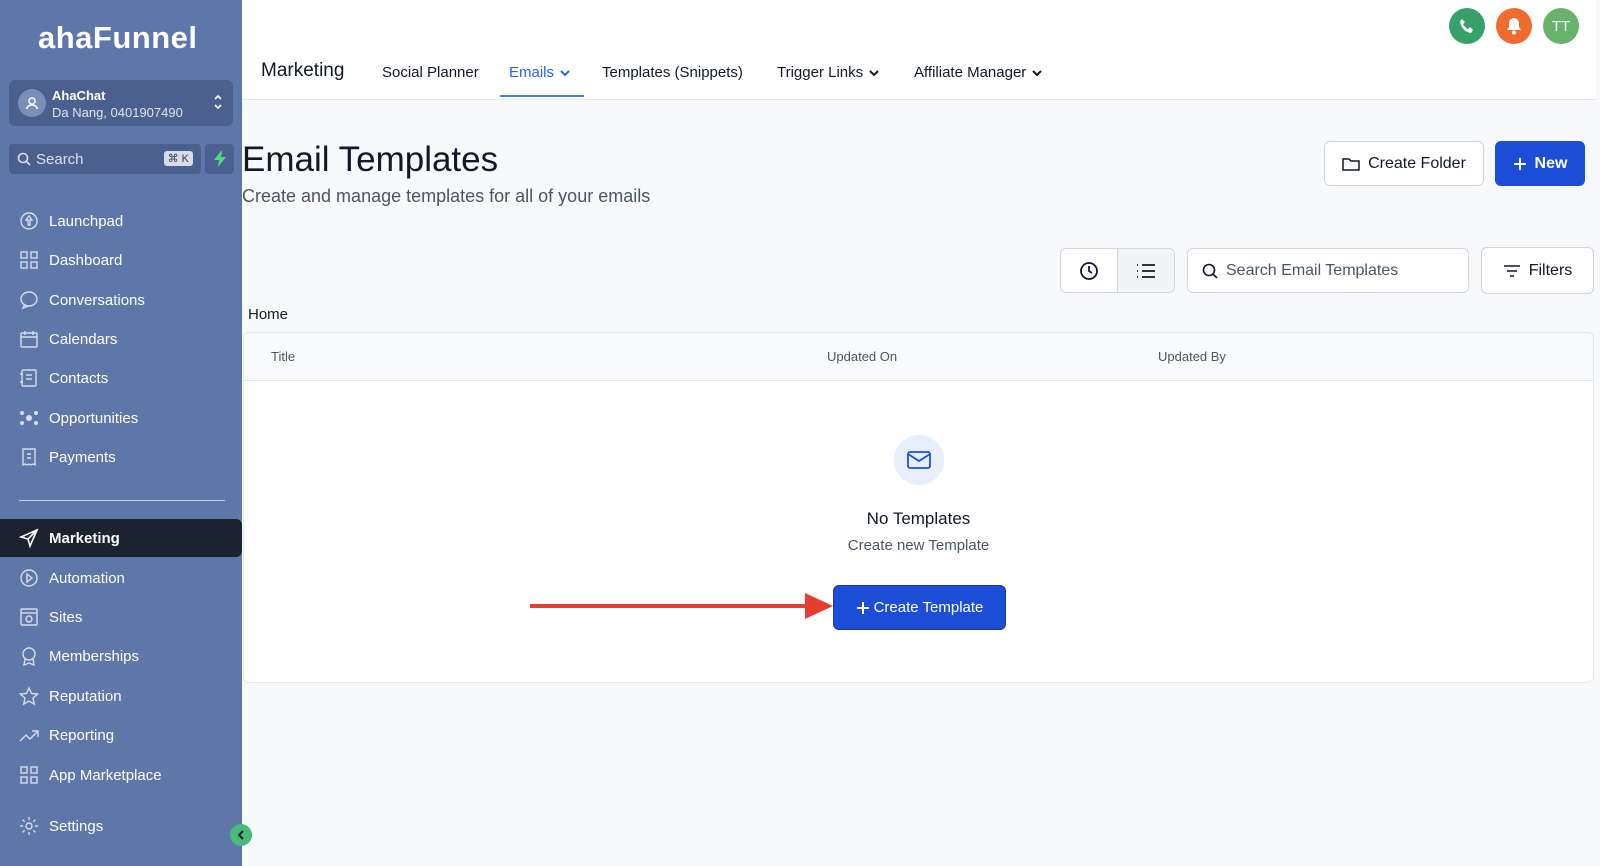 This screenshot has width=1600, height=866. What do you see at coordinates (105, 775) in the screenshot?
I see `sidebar-item-label: App Marketplace` at bounding box center [105, 775].